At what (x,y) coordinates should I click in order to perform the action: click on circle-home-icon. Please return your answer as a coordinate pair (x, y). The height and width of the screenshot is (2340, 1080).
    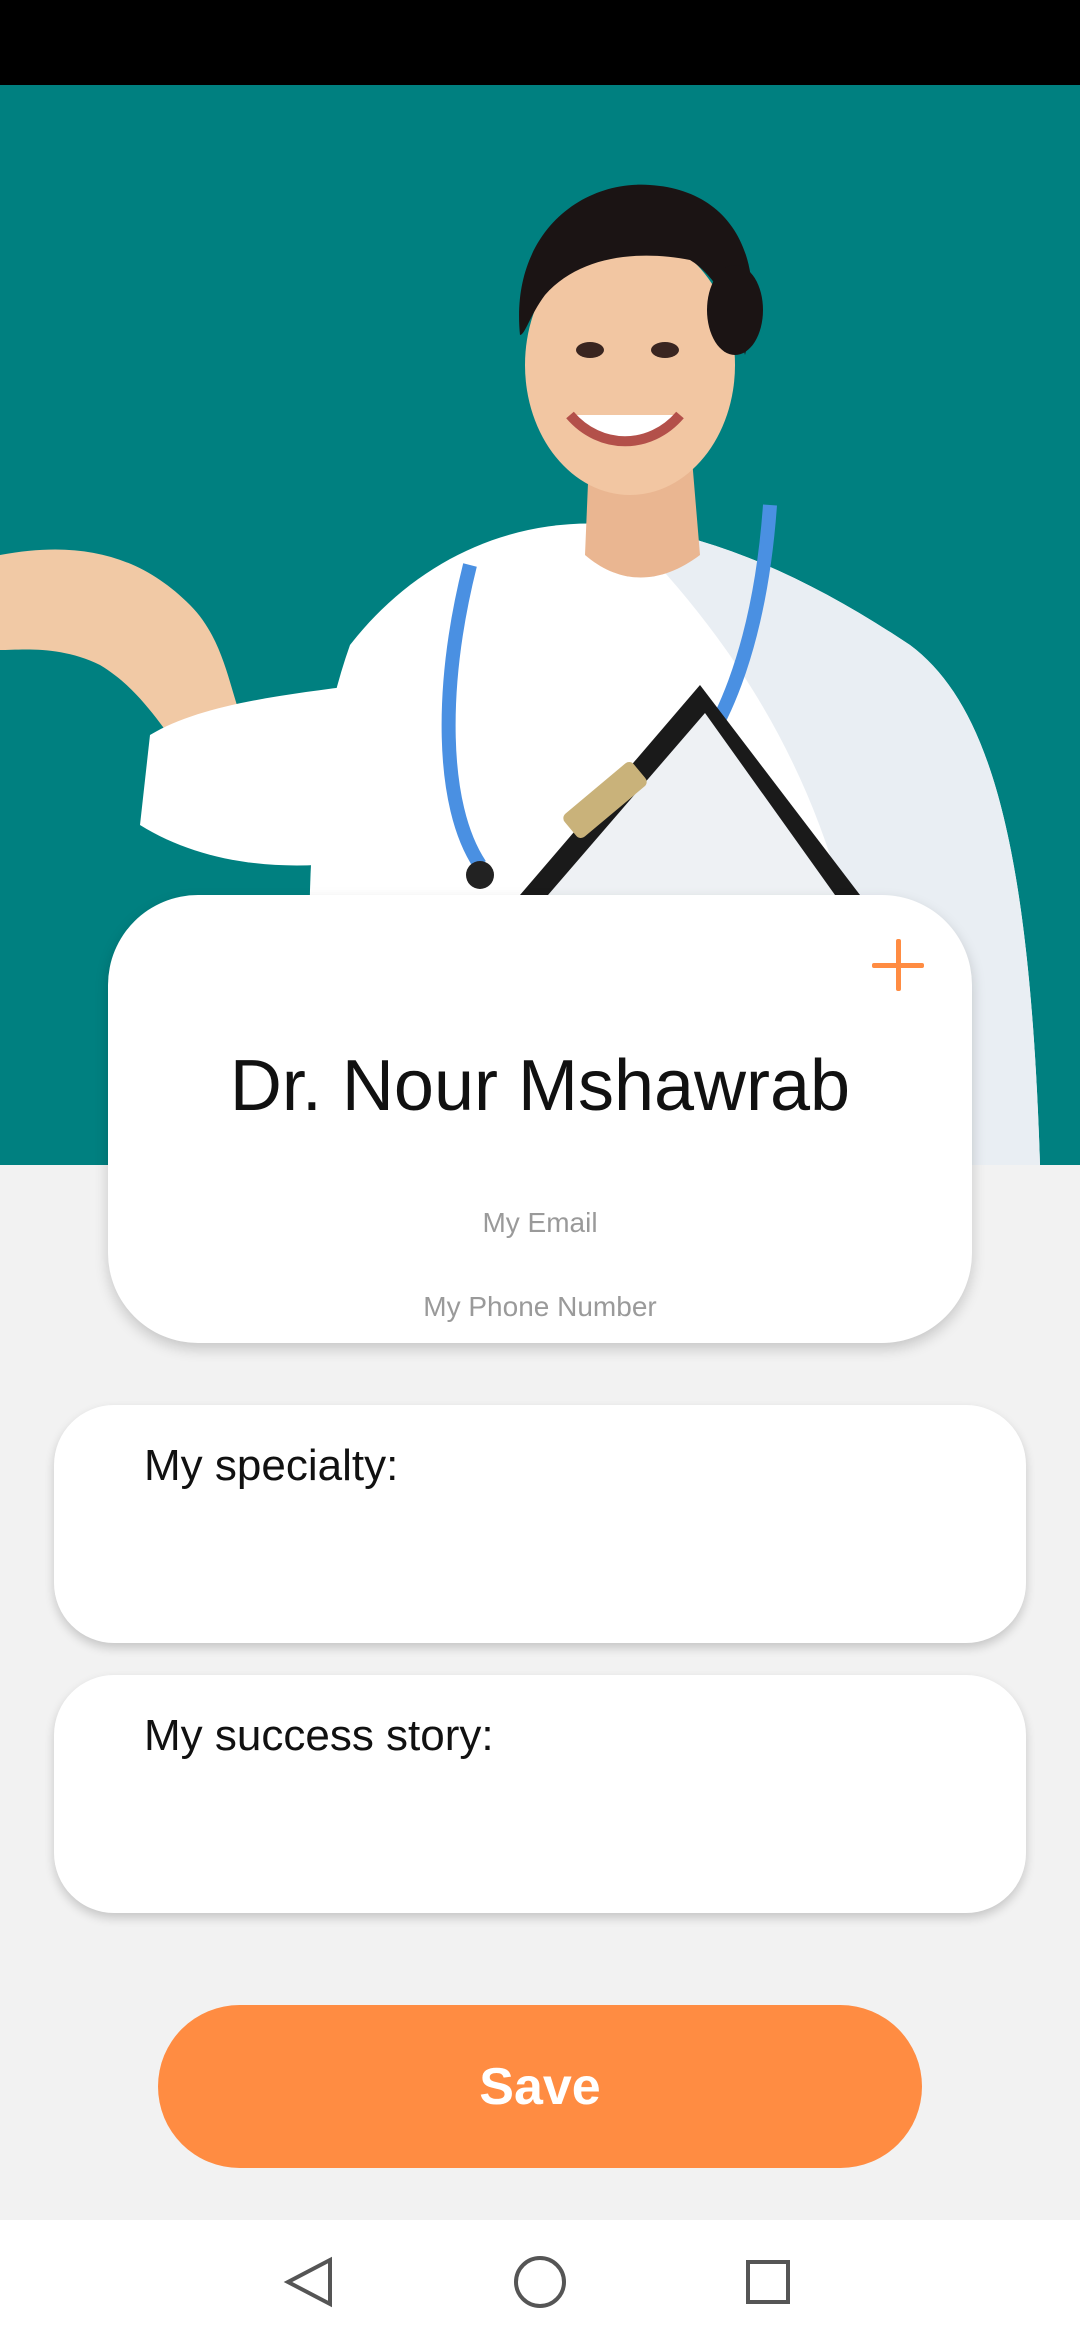
    Looking at the image, I should click on (540, 2282).